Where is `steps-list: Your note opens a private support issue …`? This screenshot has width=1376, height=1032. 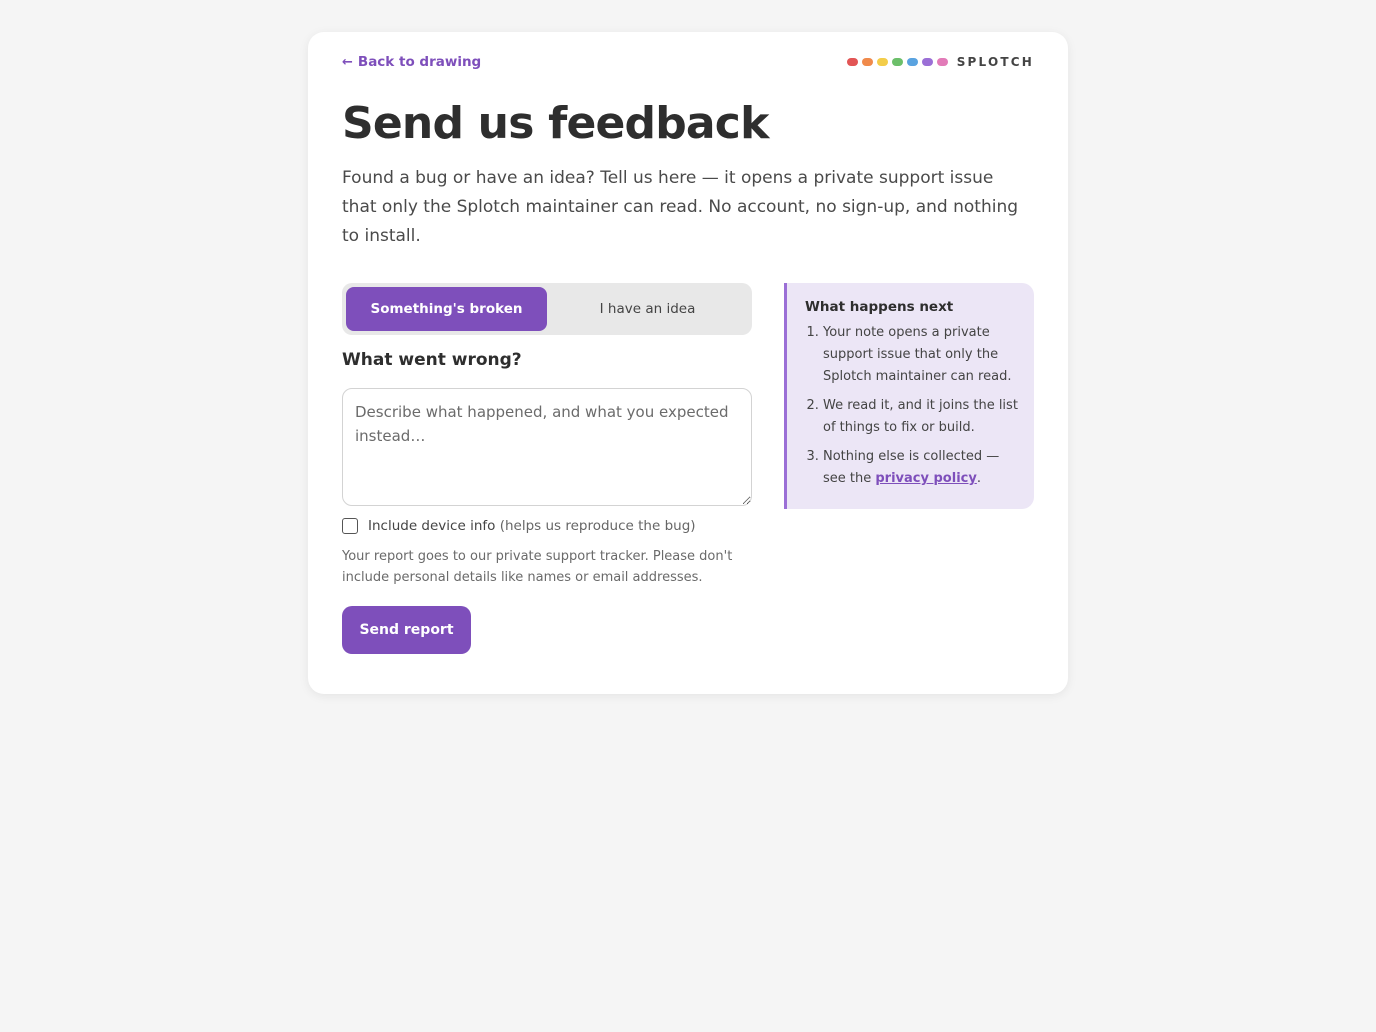 steps-list: Your note opens a private support issue … is located at coordinates (912, 406).